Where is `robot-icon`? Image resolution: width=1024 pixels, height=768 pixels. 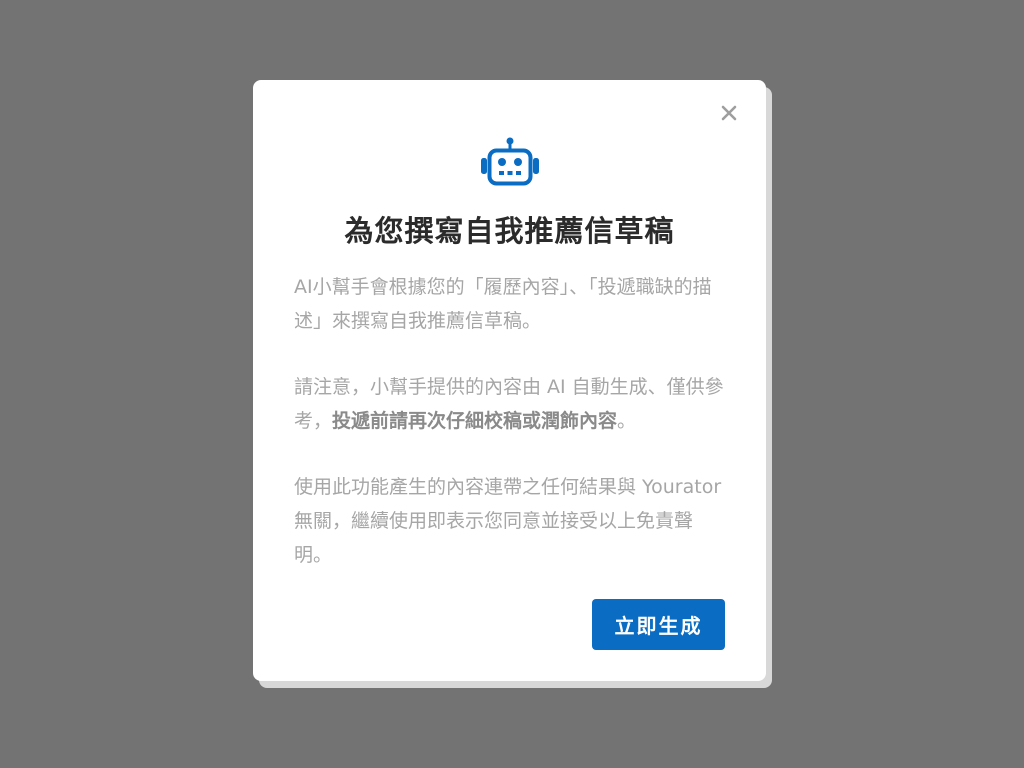
robot-icon is located at coordinates (510, 161).